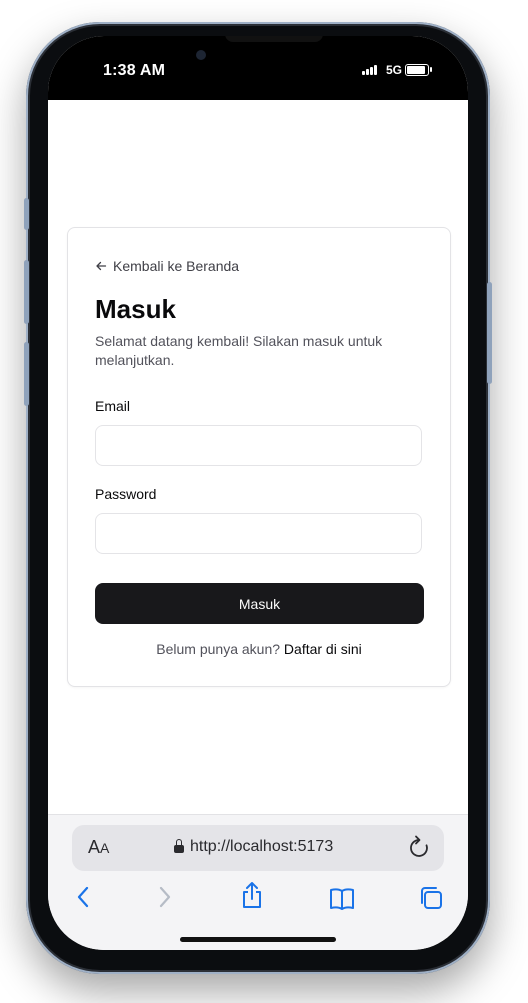 The width and height of the screenshot is (528, 1003). What do you see at coordinates (165, 897) in the screenshot?
I see `chevron-right-icon` at bounding box center [165, 897].